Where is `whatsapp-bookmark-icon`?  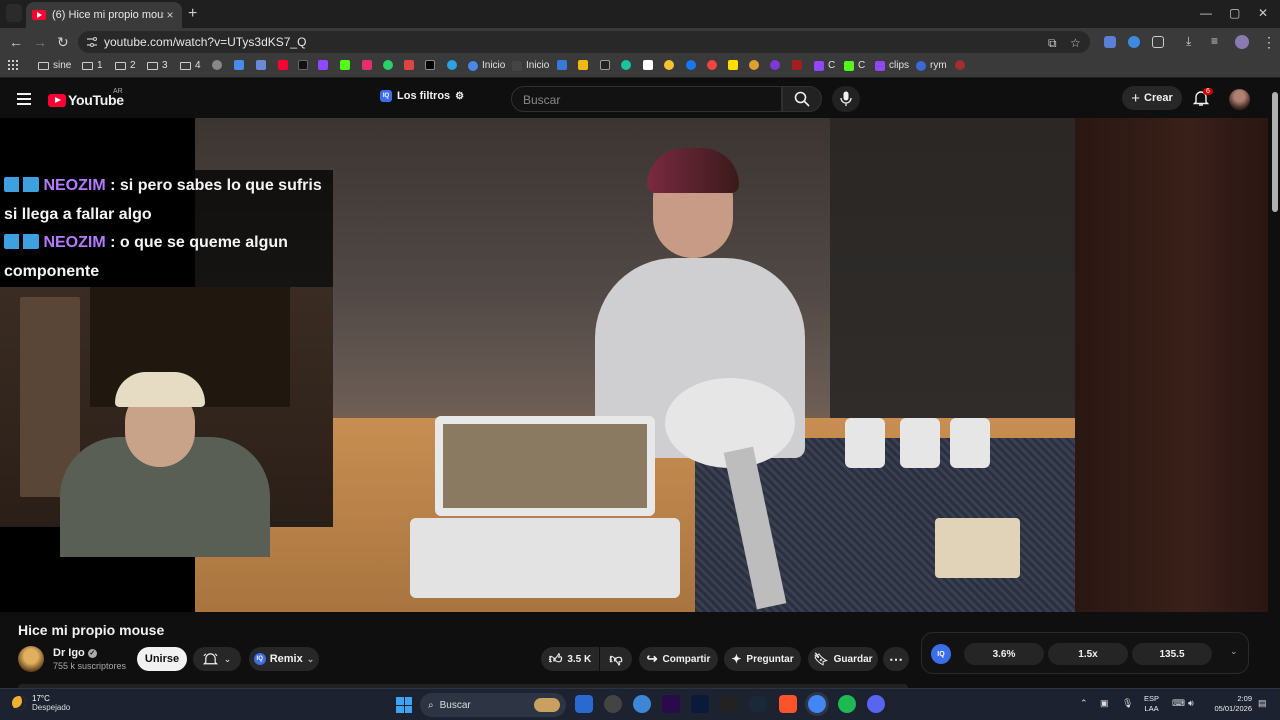
whatsapp-bookmark-icon is located at coordinates (388, 65).